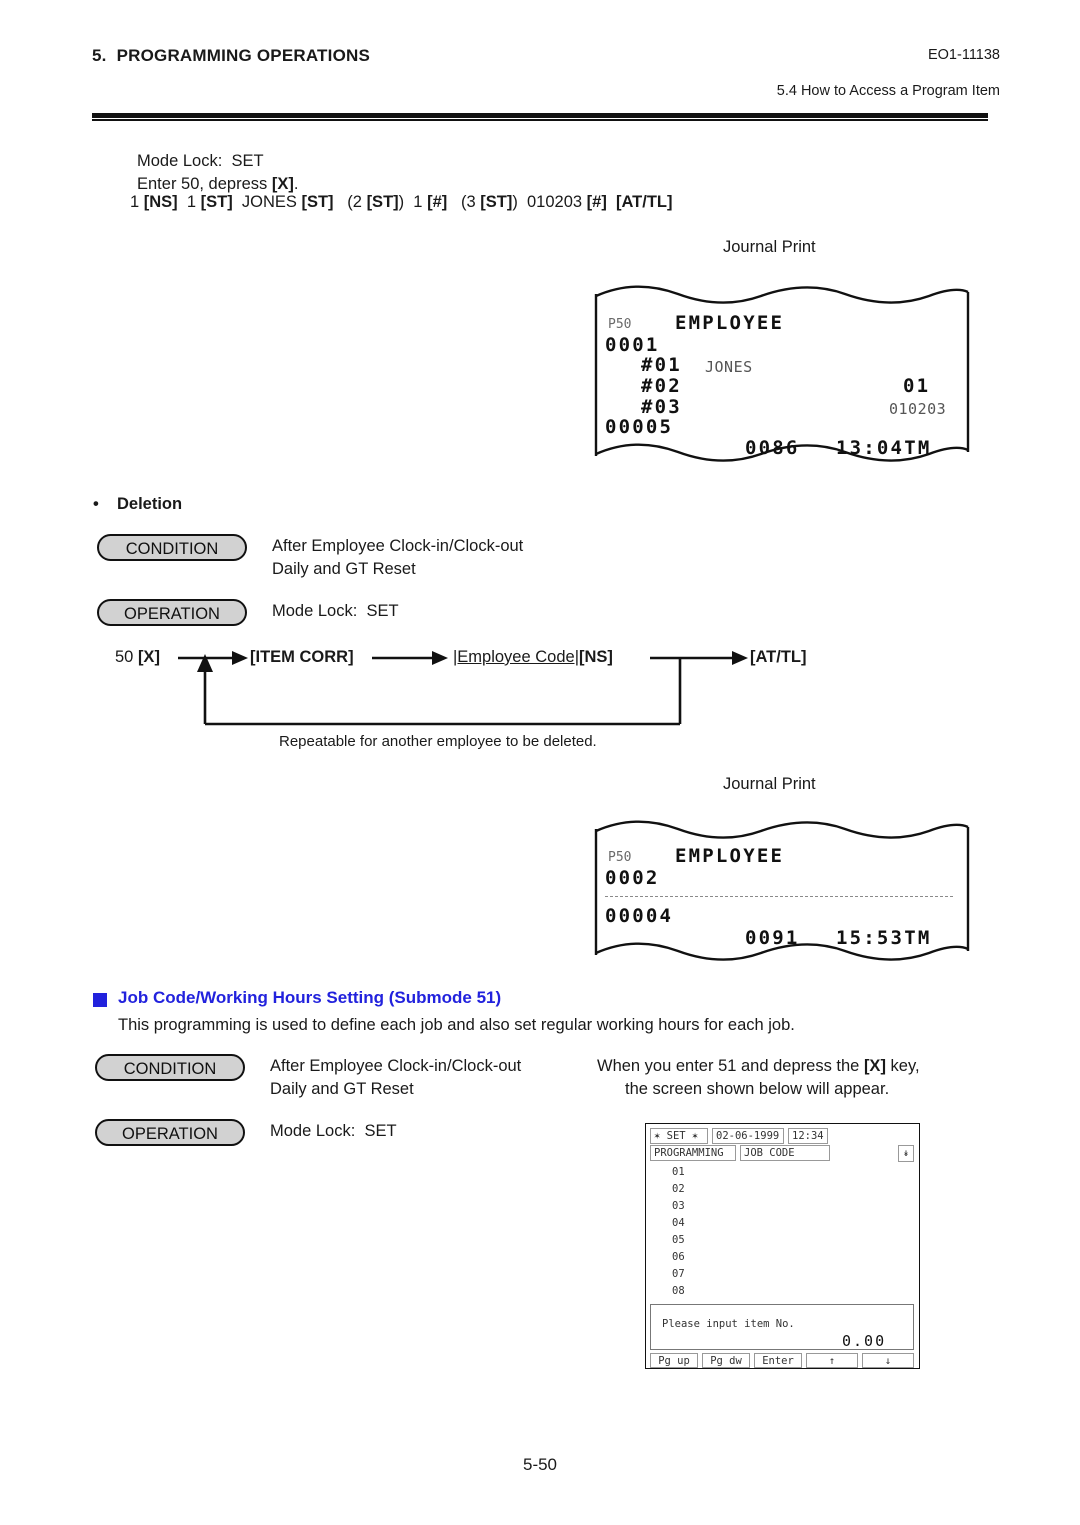 The image size is (1080, 1525). Describe the element at coordinates (679, 1136) in the screenshot. I see `lcd-mode-field: ✶ SET ✶` at that location.